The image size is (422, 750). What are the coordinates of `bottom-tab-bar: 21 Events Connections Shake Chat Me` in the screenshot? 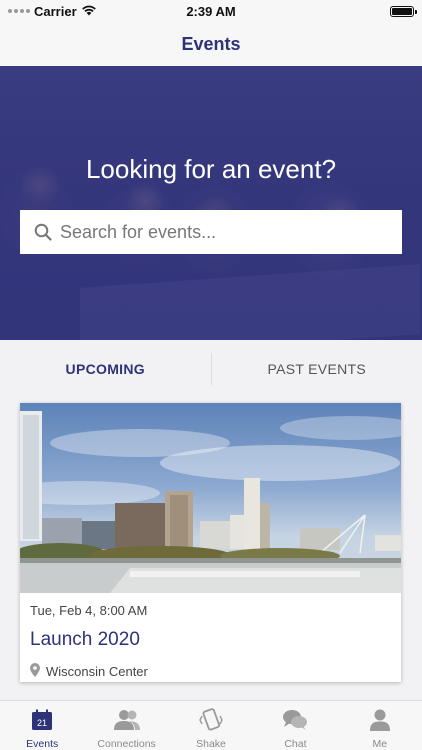 It's located at (211, 725).